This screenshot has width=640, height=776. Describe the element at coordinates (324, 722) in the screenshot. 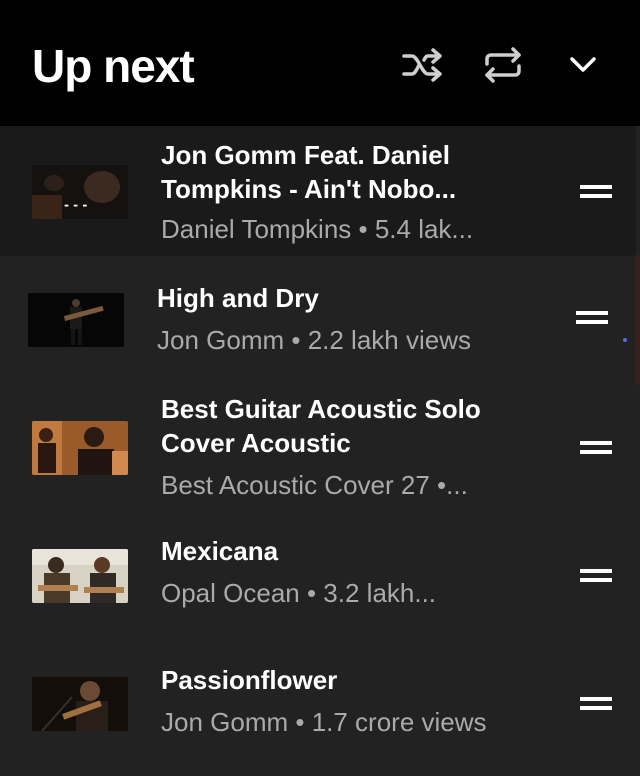

I see `video-meta: Jon Gomm • 1.7 crore views` at that location.